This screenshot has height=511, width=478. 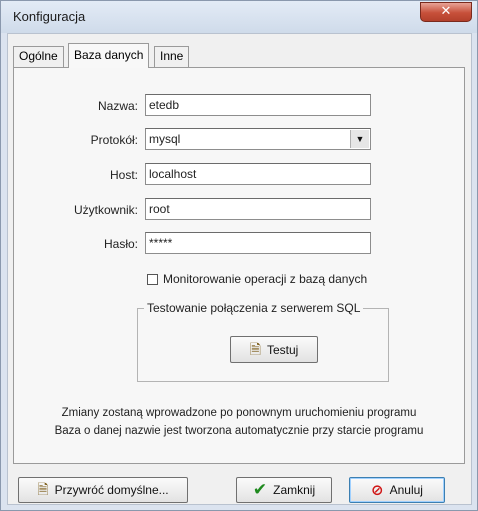 What do you see at coordinates (49, 16) in the screenshot?
I see `window-title: Konfiguracja` at bounding box center [49, 16].